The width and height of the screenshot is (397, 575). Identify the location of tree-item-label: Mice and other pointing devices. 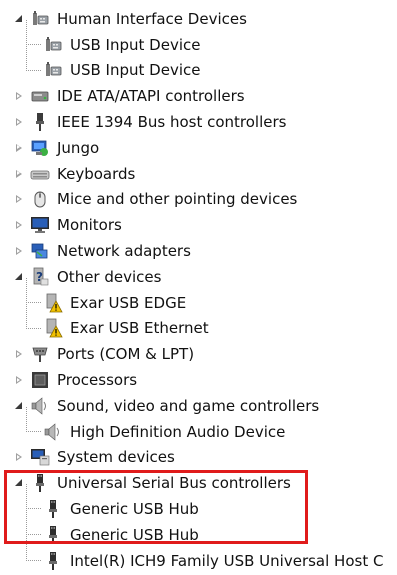
(177, 199).